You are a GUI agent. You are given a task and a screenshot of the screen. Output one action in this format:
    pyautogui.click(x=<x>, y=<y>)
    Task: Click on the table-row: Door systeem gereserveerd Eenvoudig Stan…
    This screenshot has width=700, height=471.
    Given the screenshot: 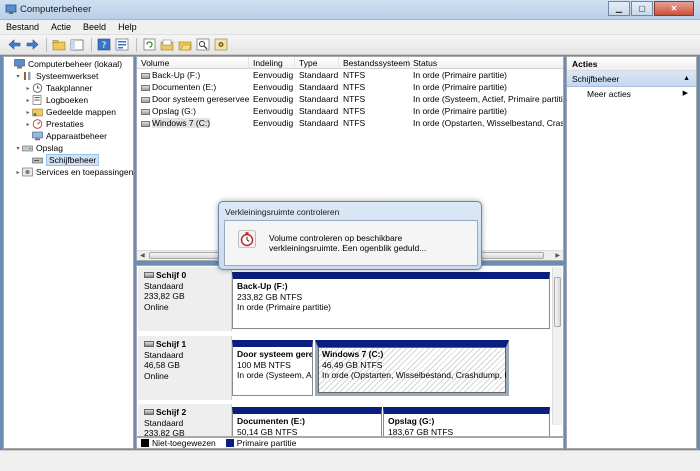 What is the action you would take?
    pyautogui.click(x=350, y=99)
    